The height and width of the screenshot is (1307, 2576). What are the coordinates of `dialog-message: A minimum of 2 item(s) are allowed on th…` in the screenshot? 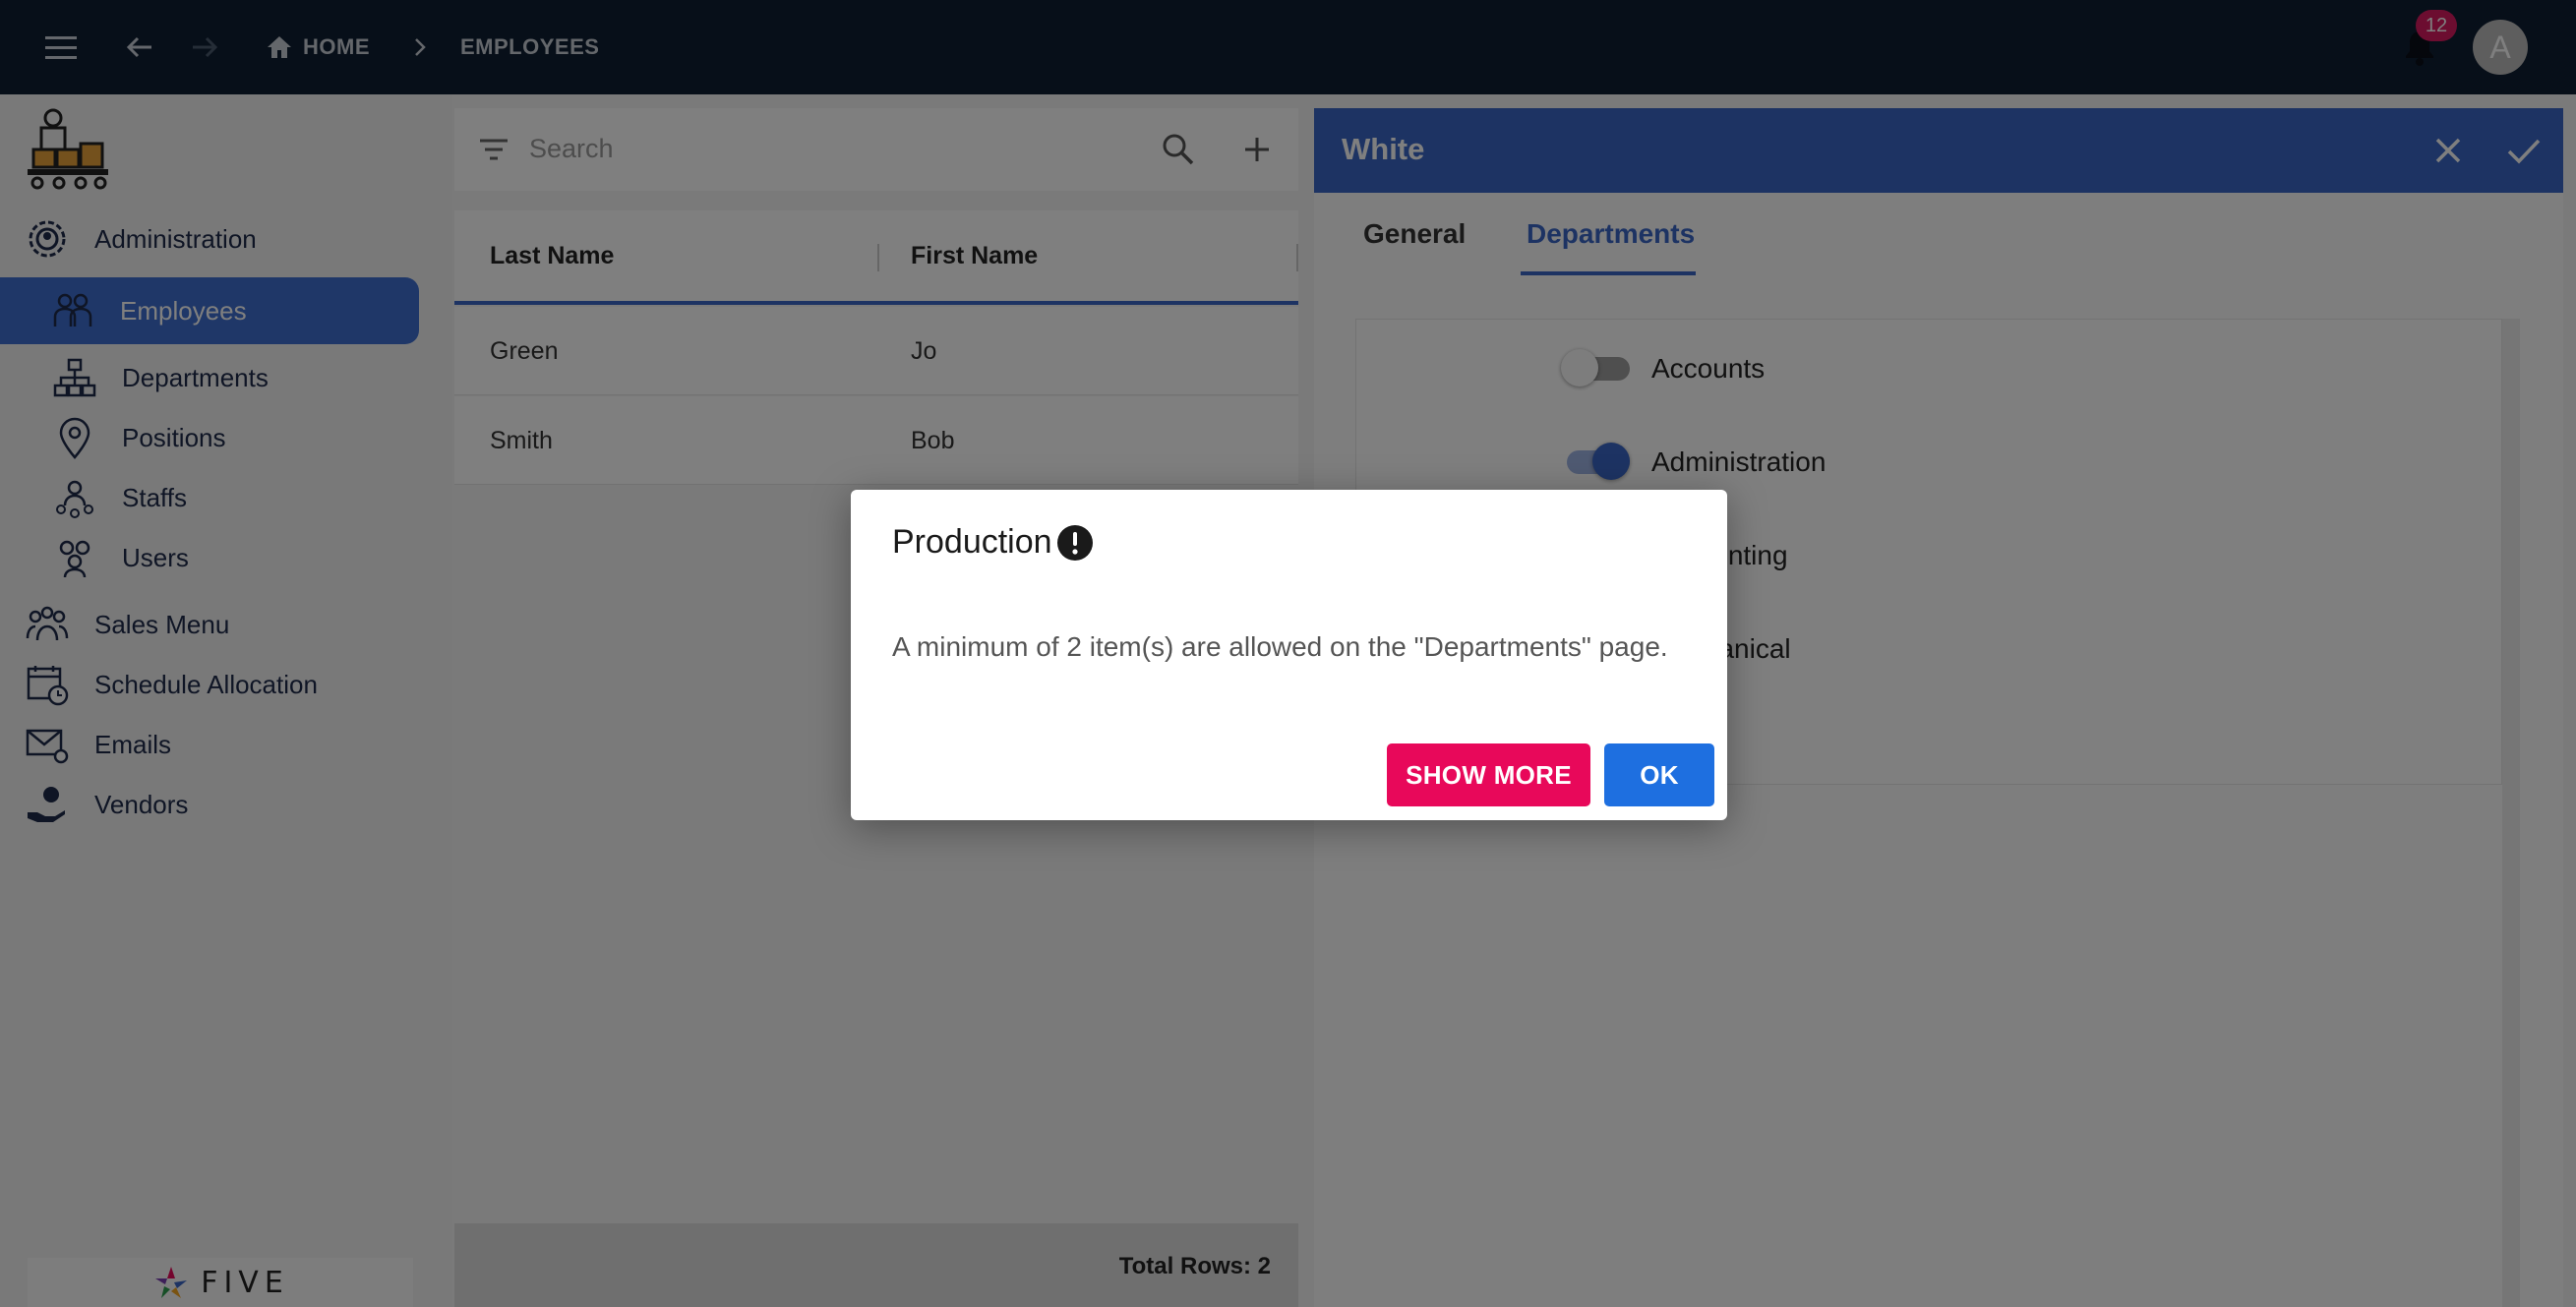 It's located at (1280, 646).